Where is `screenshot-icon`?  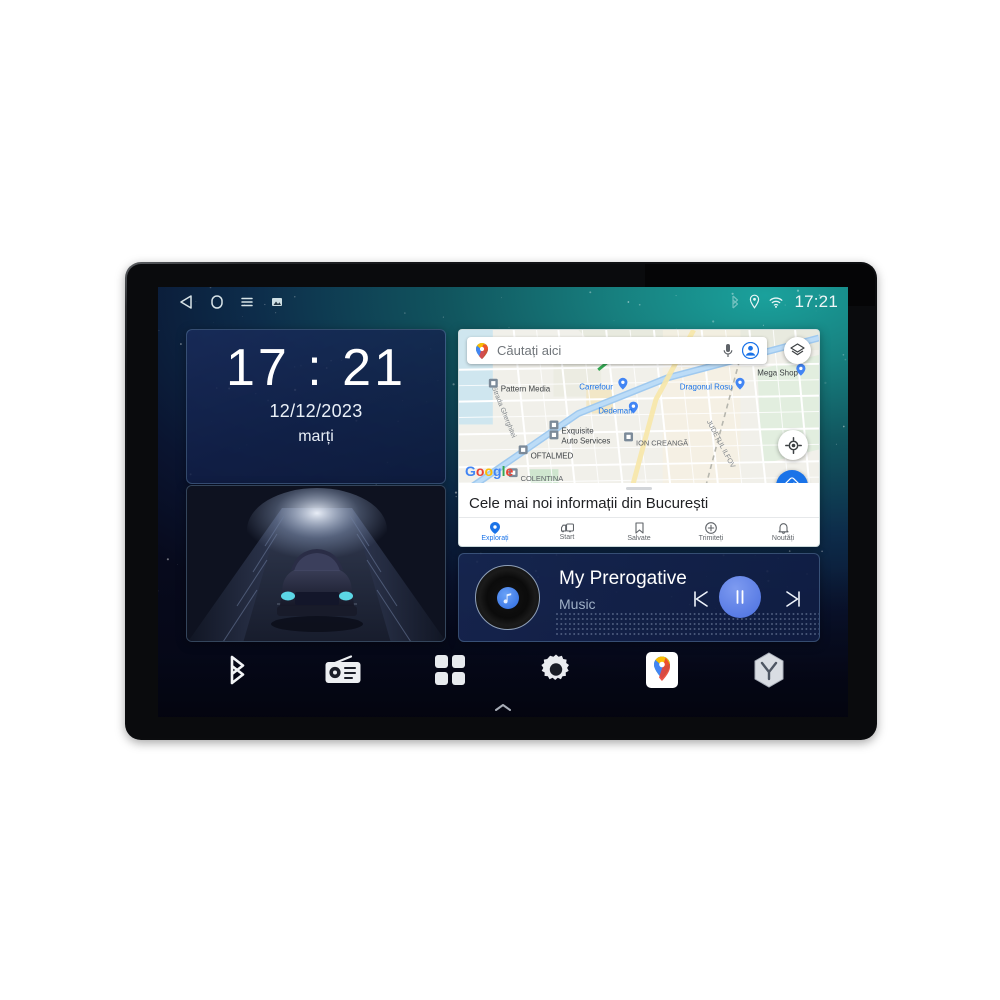 screenshot-icon is located at coordinates (277, 302).